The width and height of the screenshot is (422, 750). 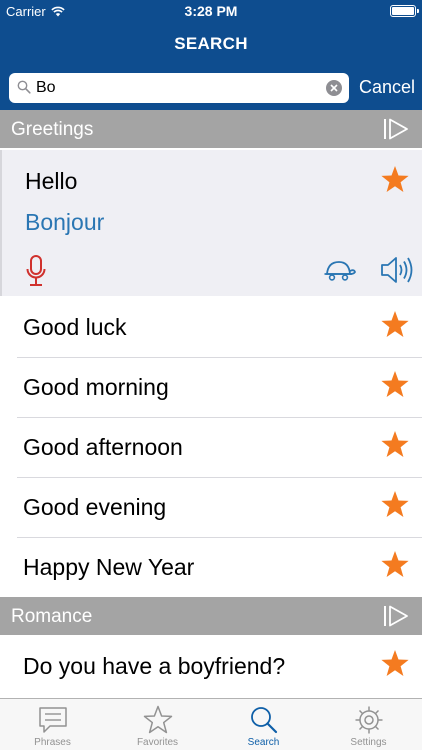 What do you see at coordinates (211, 55) in the screenshot?
I see `nav-header: Carrier 3:28 PM SEARCH Cancel` at bounding box center [211, 55].